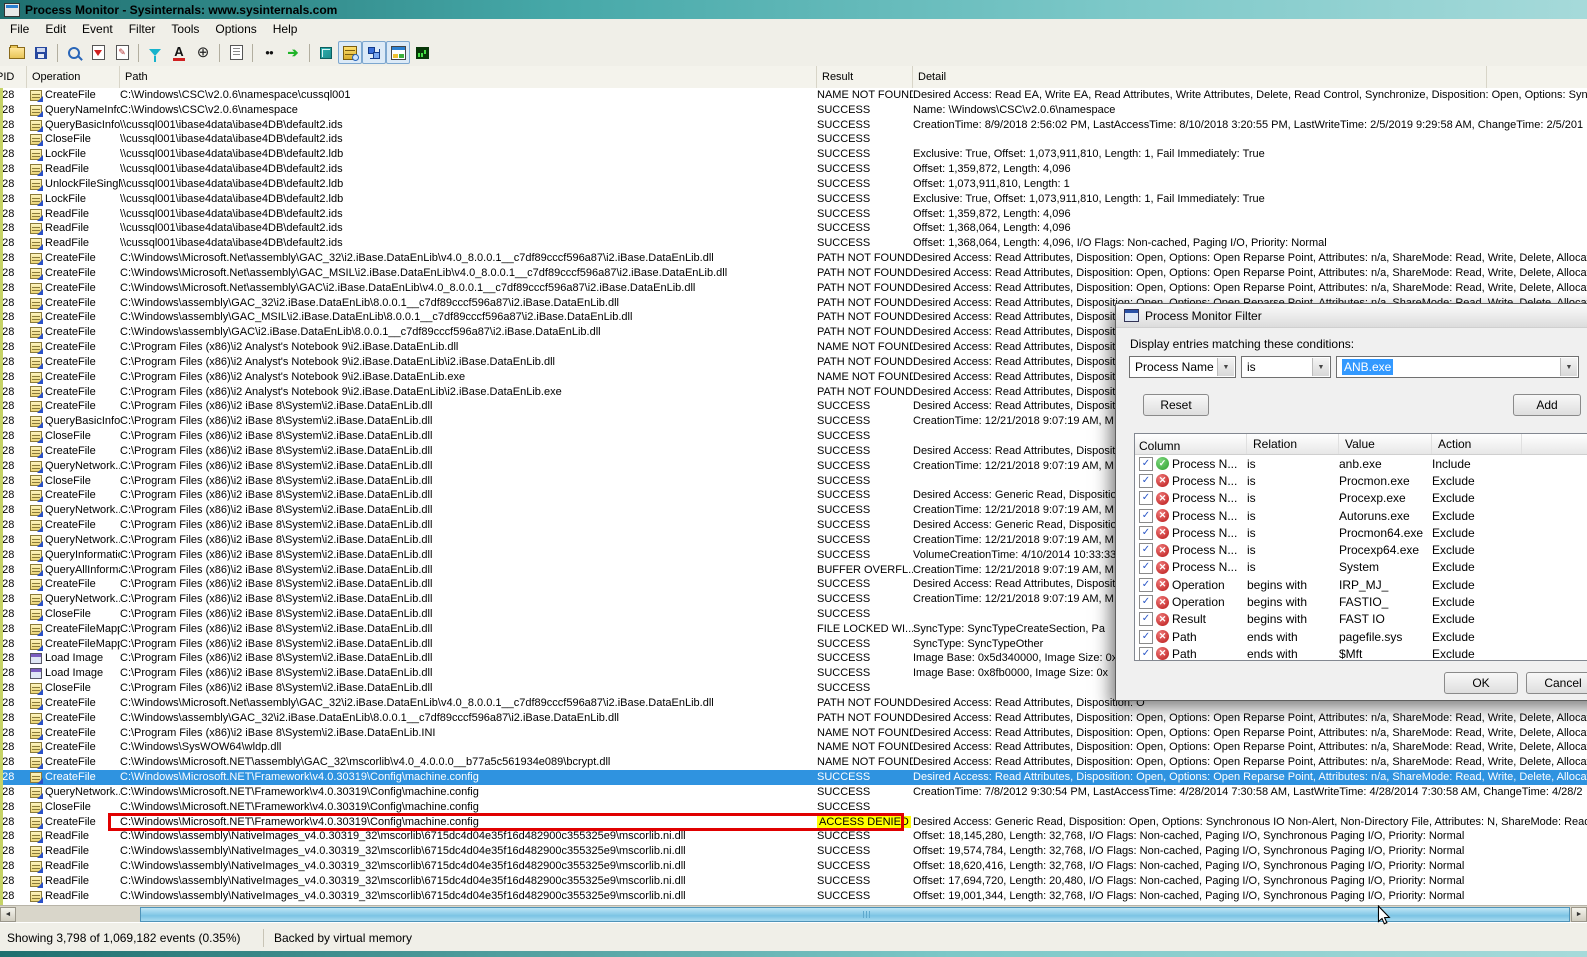  What do you see at coordinates (1361, 584) in the screenshot?
I see `filter-rule-row: ✓ ✕ Operation begins with IRP_MJ_ Exclude` at bounding box center [1361, 584].